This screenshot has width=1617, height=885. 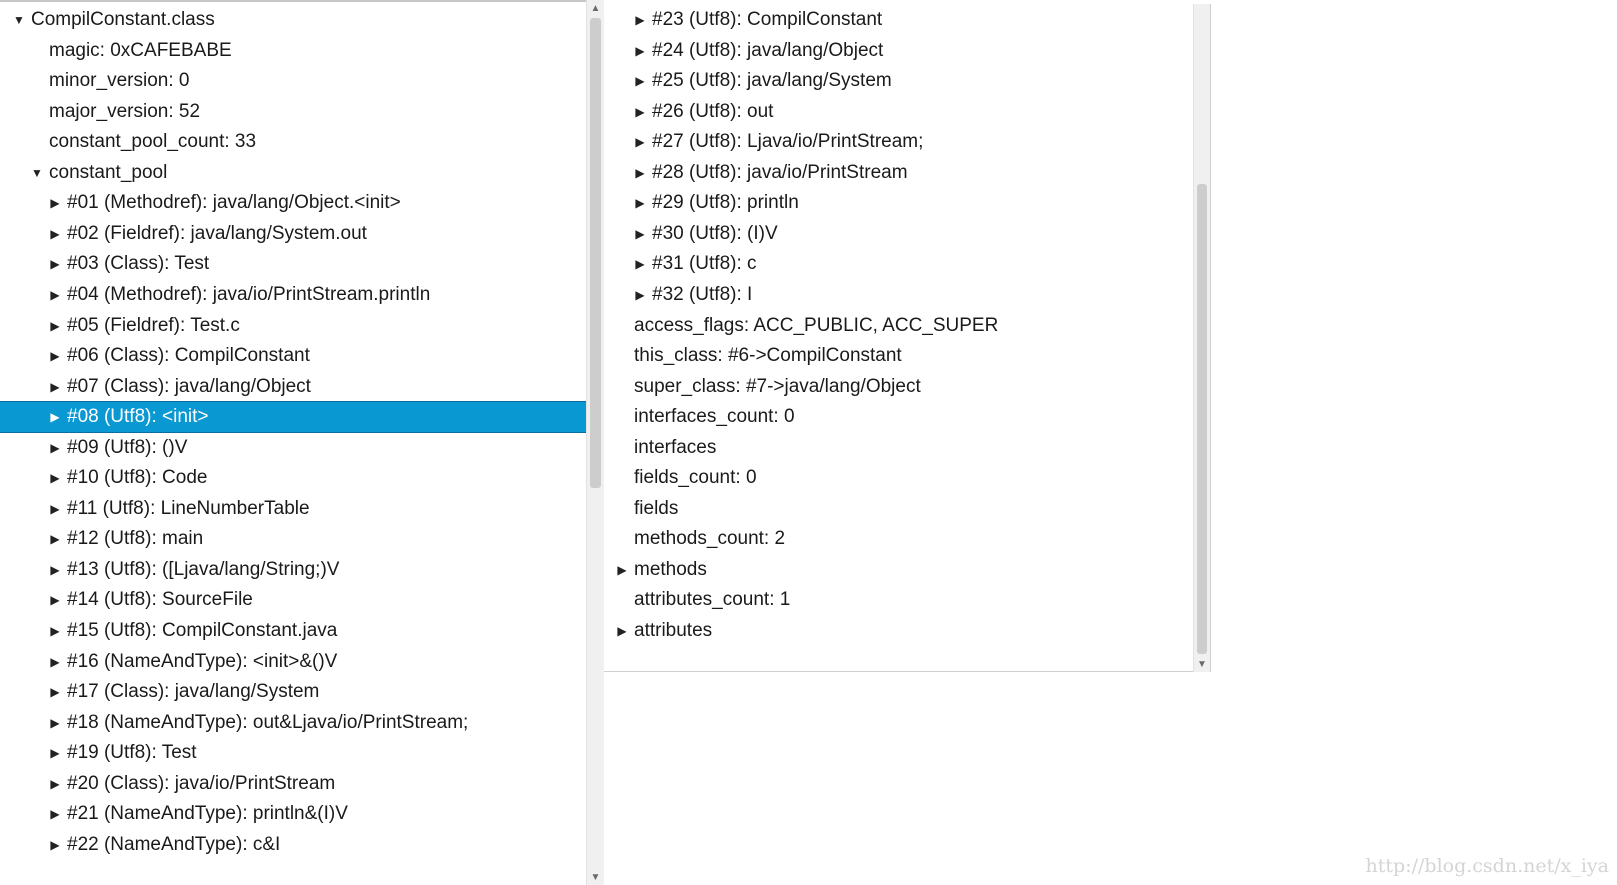 What do you see at coordinates (293, 448) in the screenshot?
I see `tree-node: ▶ #09 (Utf8): ()V` at bounding box center [293, 448].